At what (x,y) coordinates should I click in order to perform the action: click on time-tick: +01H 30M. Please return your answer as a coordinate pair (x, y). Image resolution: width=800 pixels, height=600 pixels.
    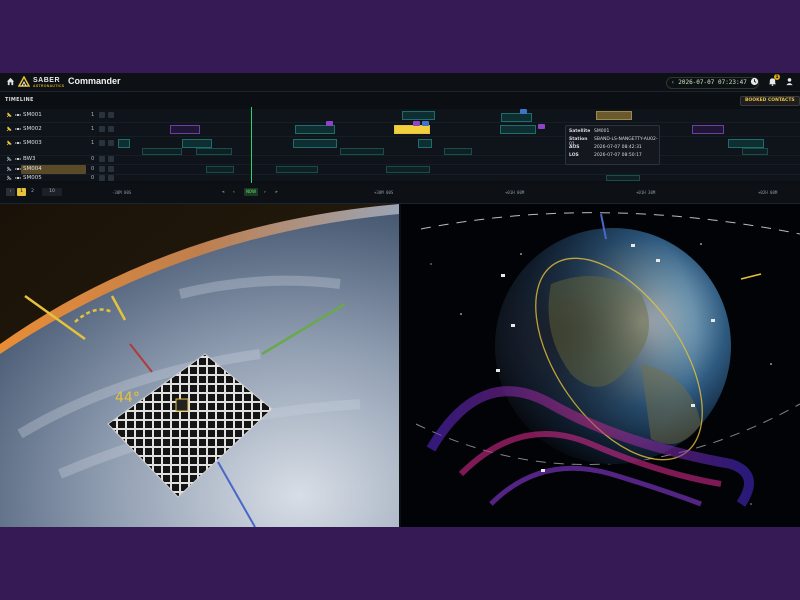
    Looking at the image, I should click on (646, 192).